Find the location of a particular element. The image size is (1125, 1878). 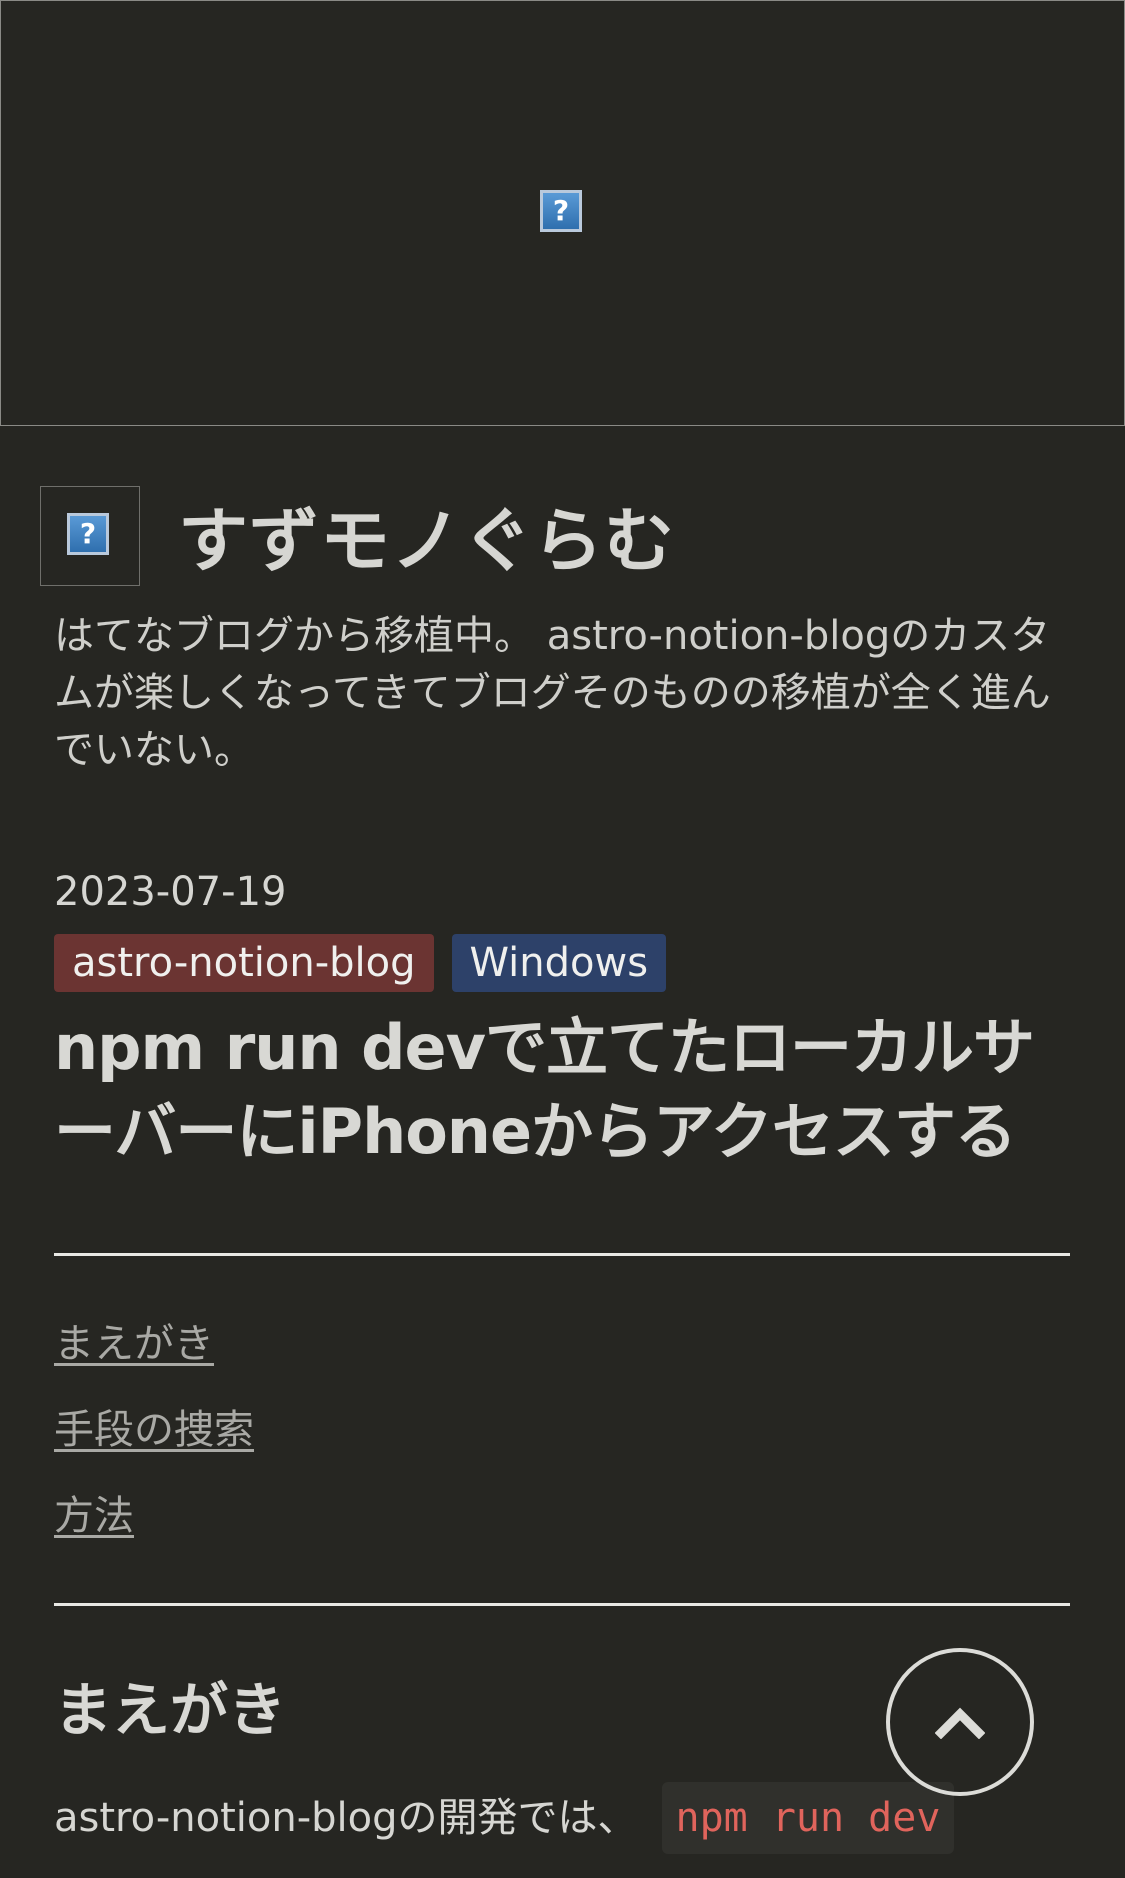

chevron-up-icon is located at coordinates (960, 1723).